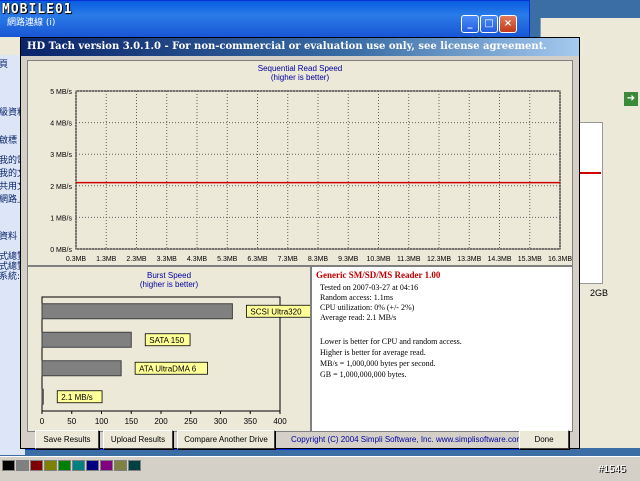  Describe the element at coordinates (489, 24) in the screenshot. I see `maximize-button: □` at that location.